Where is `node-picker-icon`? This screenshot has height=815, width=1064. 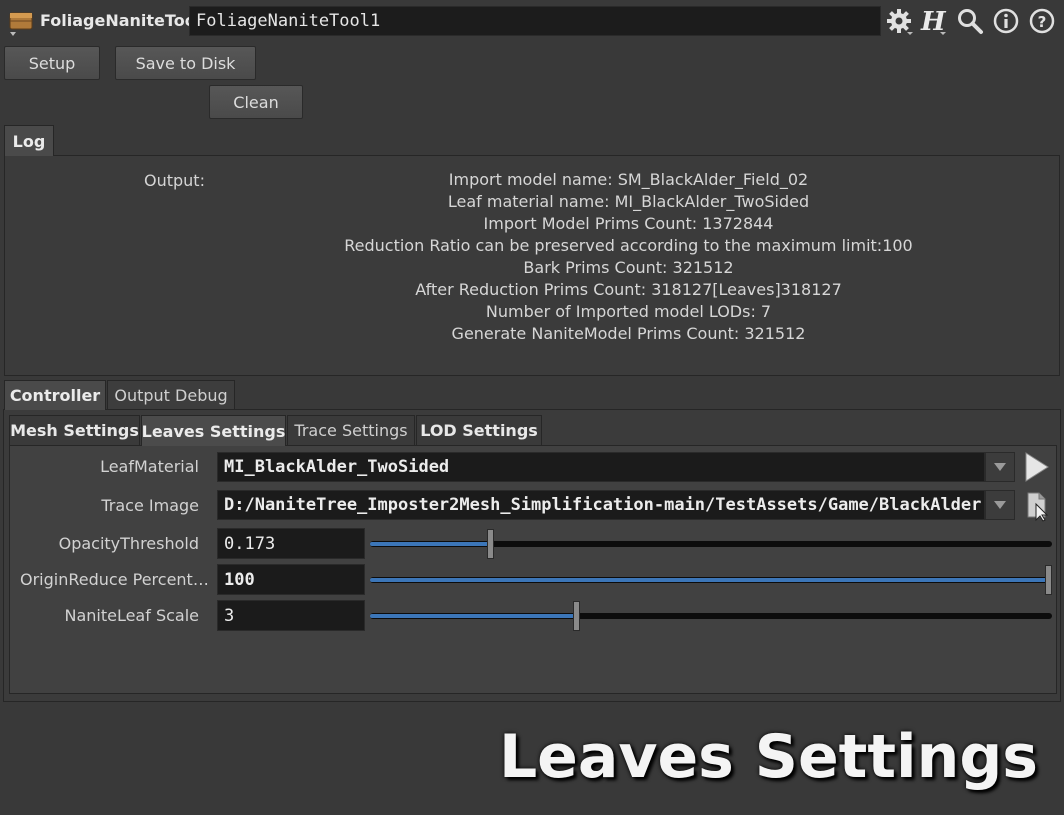
node-picker-icon is located at coordinates (1036, 467).